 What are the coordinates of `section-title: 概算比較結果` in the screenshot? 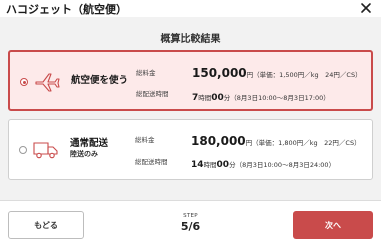 It's located at (190, 39).